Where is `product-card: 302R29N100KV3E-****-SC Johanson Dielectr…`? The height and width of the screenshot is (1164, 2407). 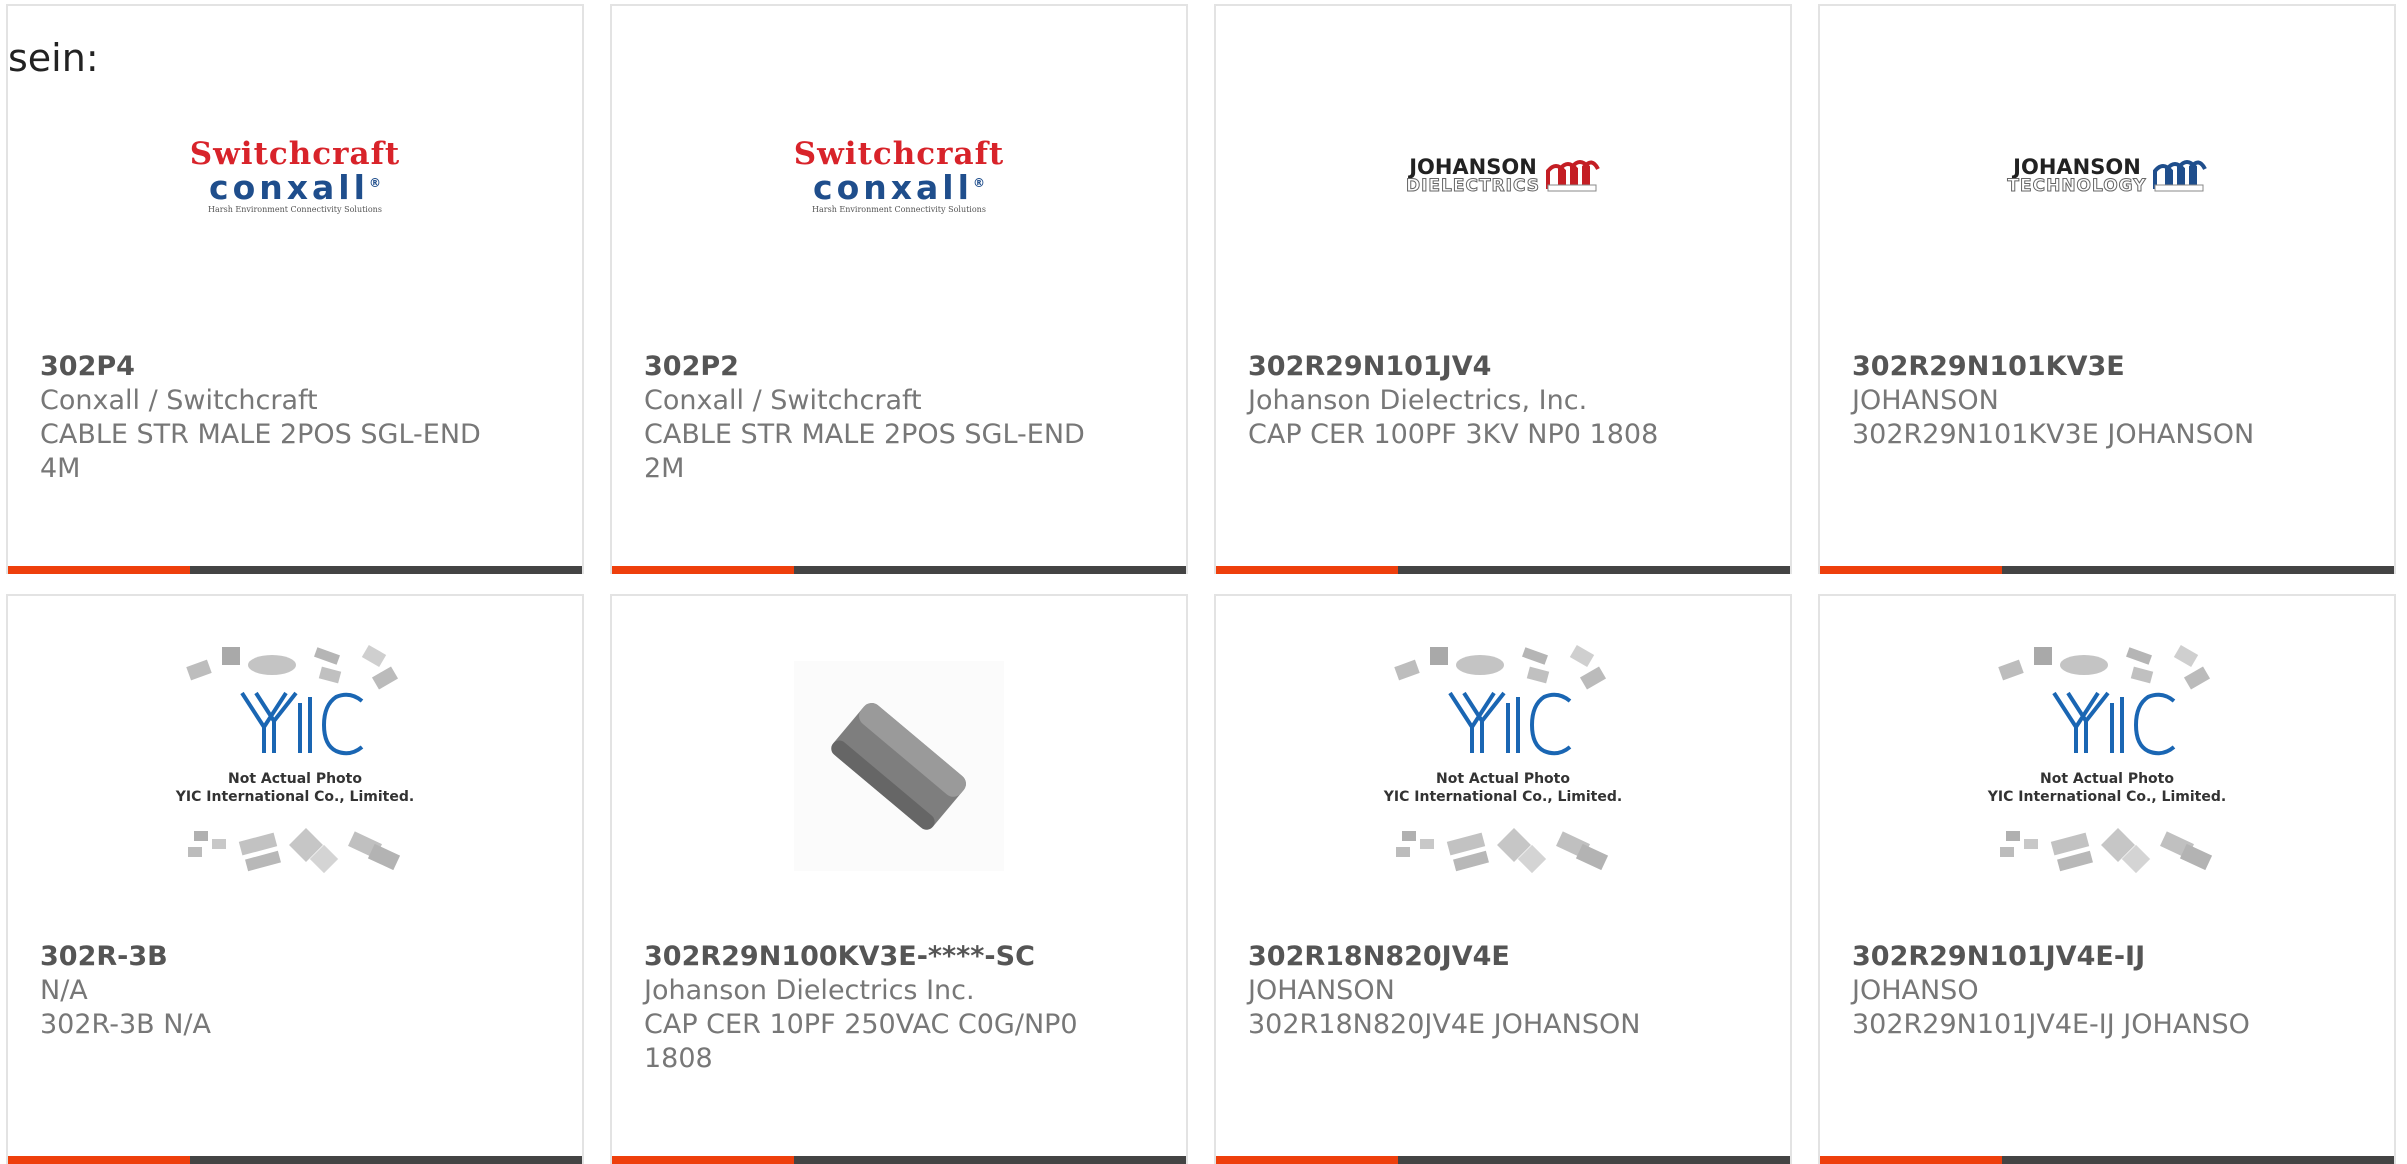
product-card: 302R29N100KV3E-****-SC Johanson Dielectr… is located at coordinates (899, 879).